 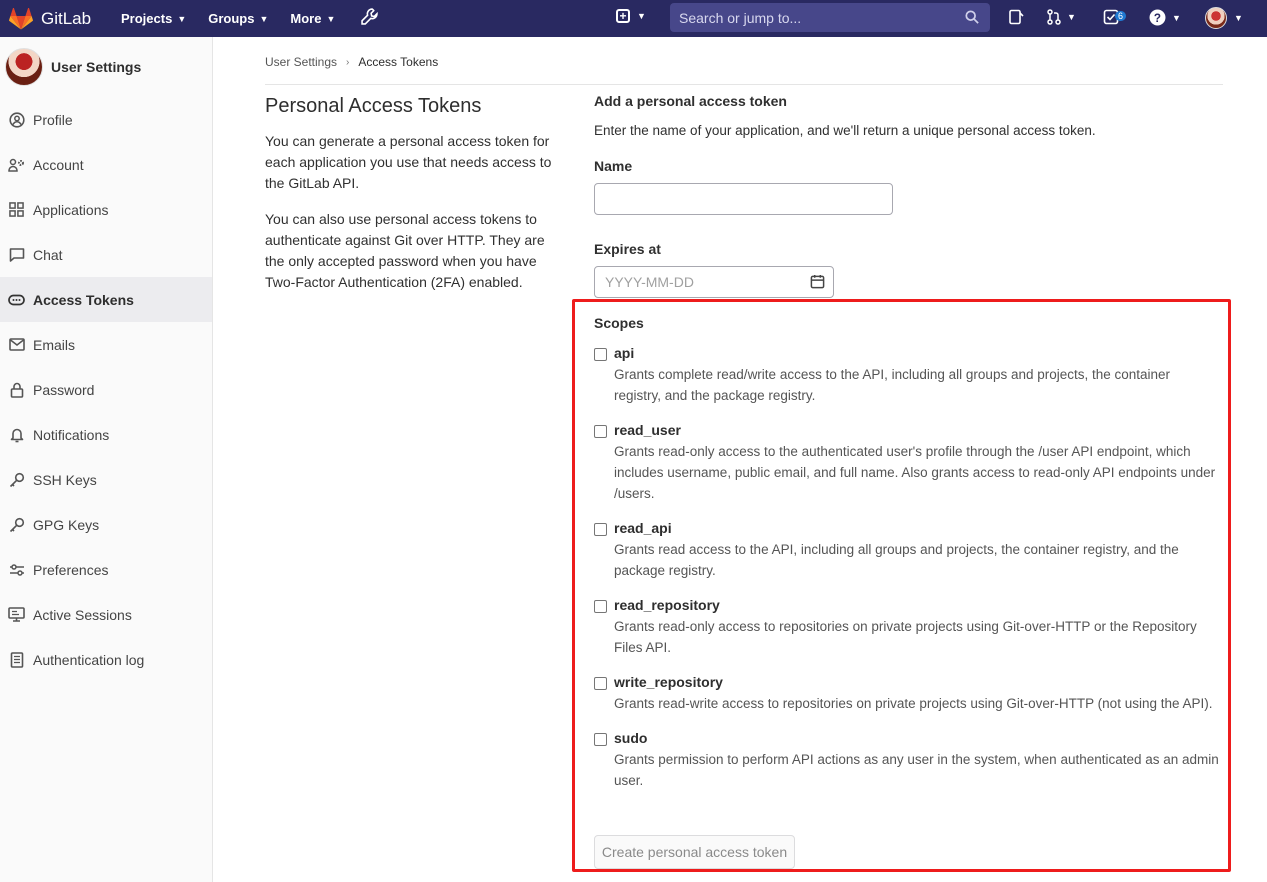 What do you see at coordinates (1061, 17) in the screenshot?
I see `merge-requests-icon: ▼` at bounding box center [1061, 17].